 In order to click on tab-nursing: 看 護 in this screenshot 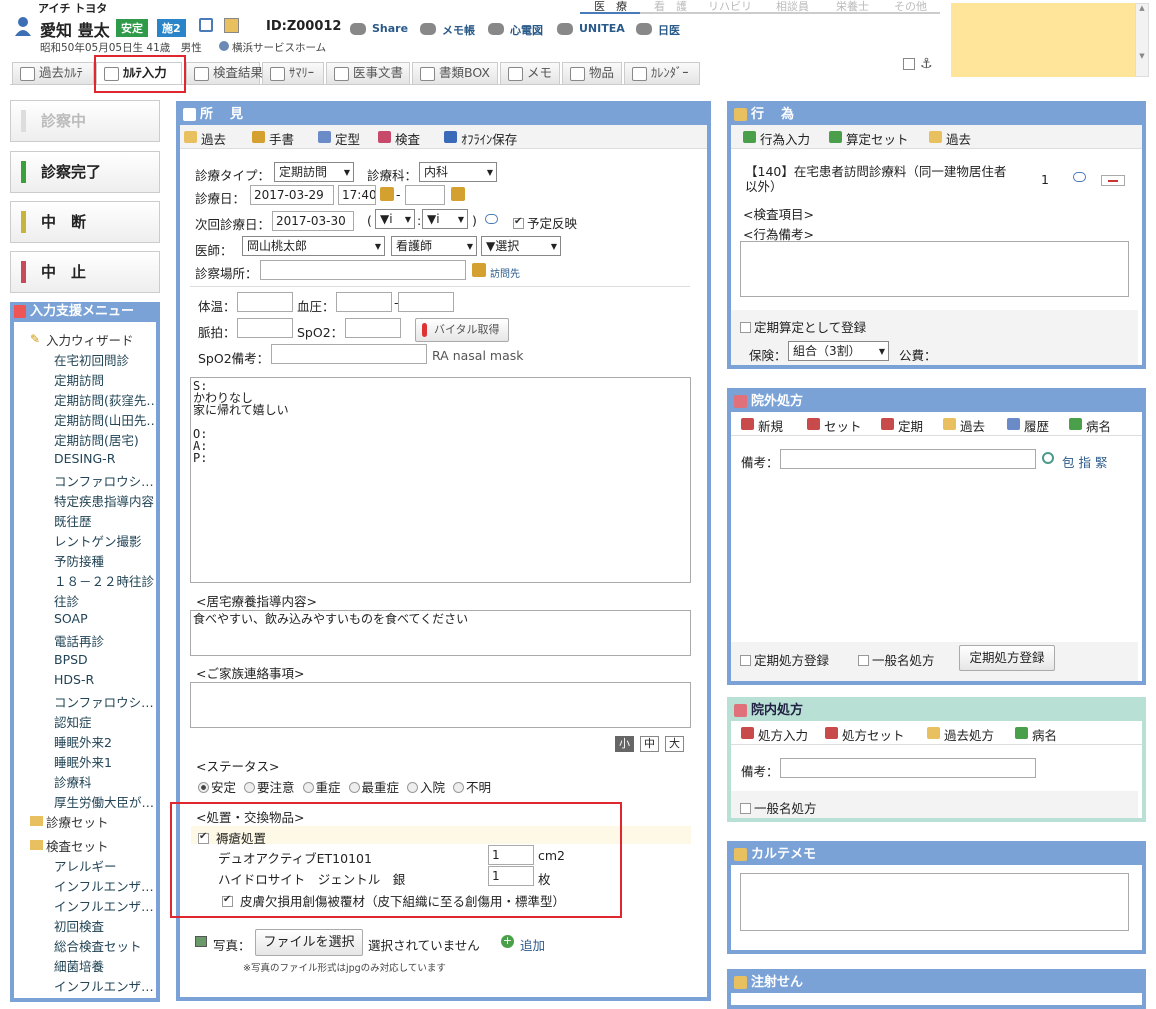, I will do `click(670, 7)`.